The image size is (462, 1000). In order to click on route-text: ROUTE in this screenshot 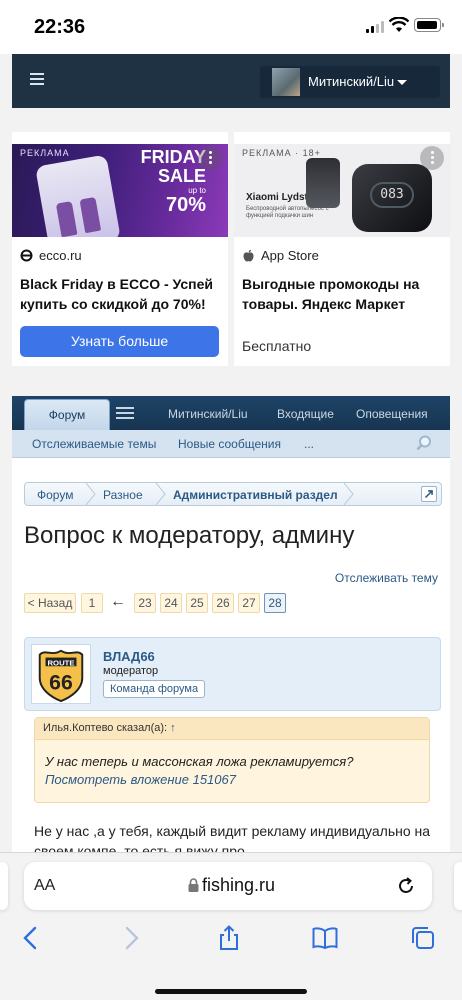, I will do `click(60, 662)`.